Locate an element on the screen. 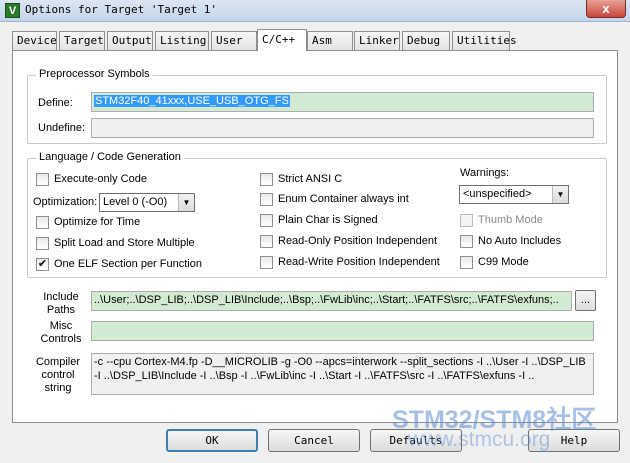 The image size is (630, 463). compiler-string-label: Compiler control string is located at coordinates (58, 375).